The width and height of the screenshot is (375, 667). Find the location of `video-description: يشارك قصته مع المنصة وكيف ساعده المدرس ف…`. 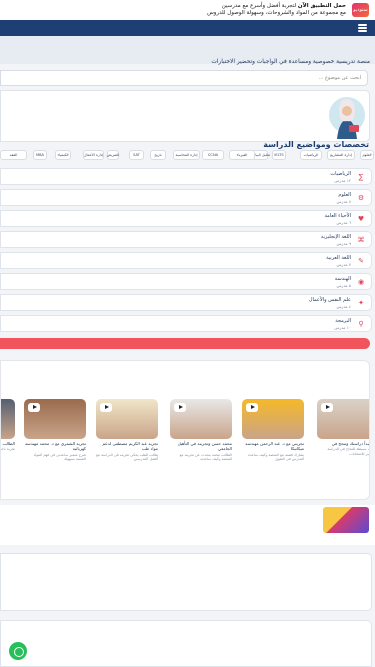

video-description: يشارك قصته مع المنصة وكيف ساعده المدرس ف… is located at coordinates (276, 457).